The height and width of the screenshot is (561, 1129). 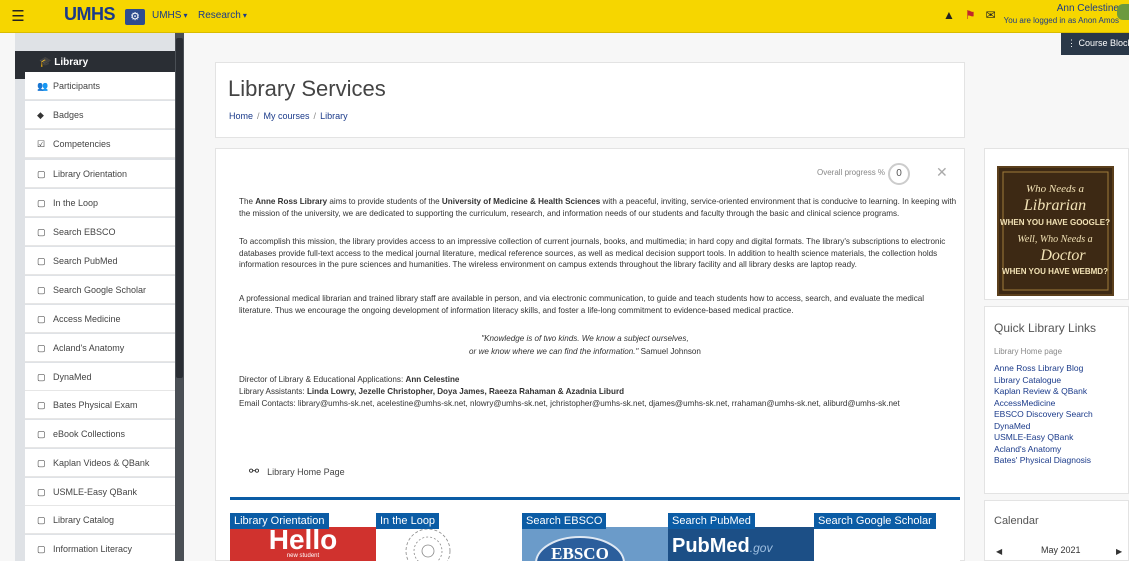 I want to click on quick-link: Library Catalogue, so click(x=1027, y=380).